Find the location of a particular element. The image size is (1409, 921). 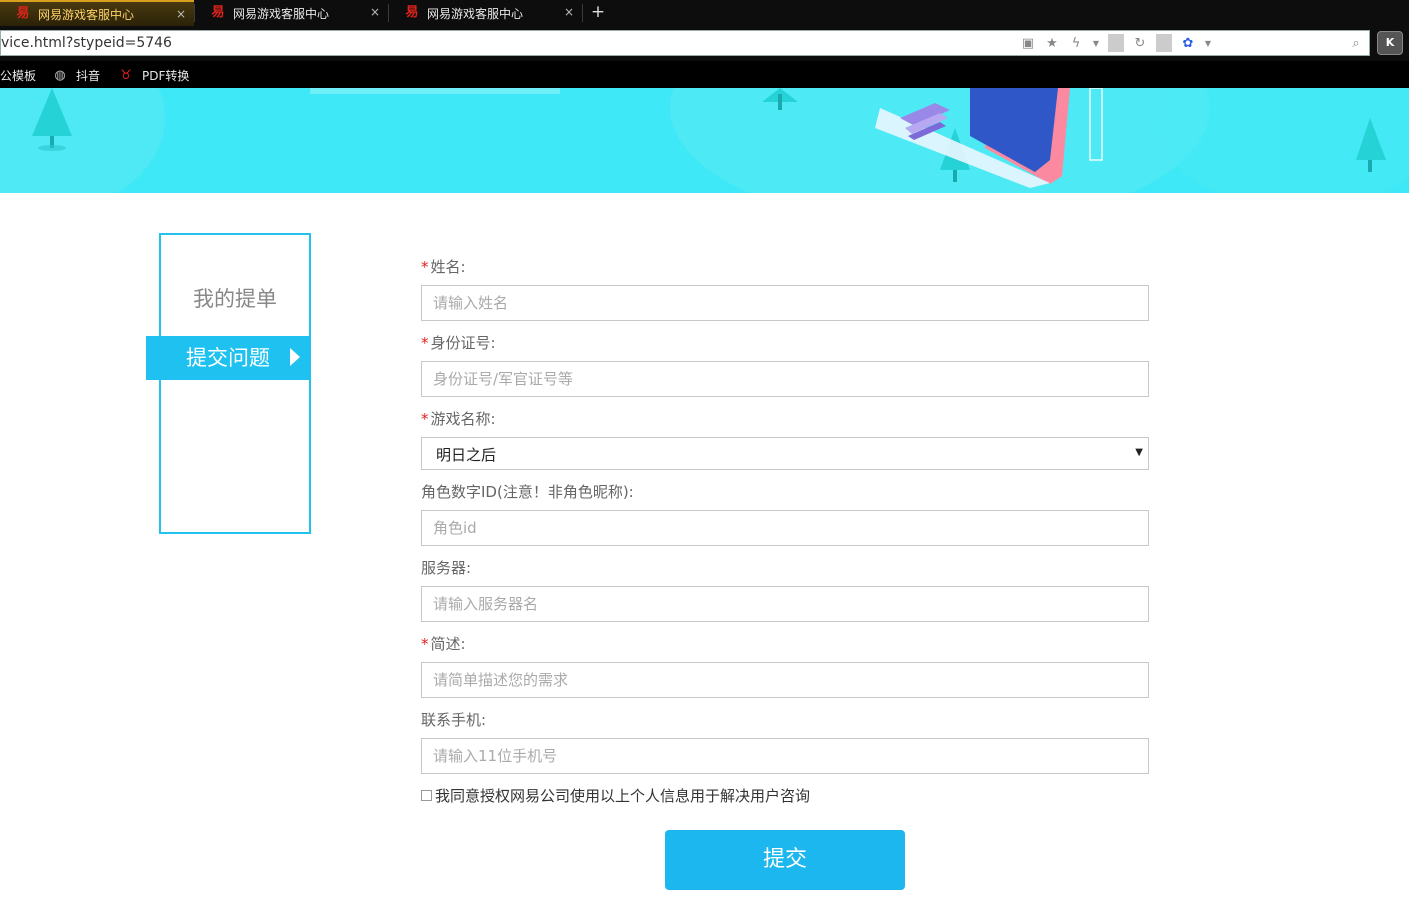

phone-input is located at coordinates (785, 756).